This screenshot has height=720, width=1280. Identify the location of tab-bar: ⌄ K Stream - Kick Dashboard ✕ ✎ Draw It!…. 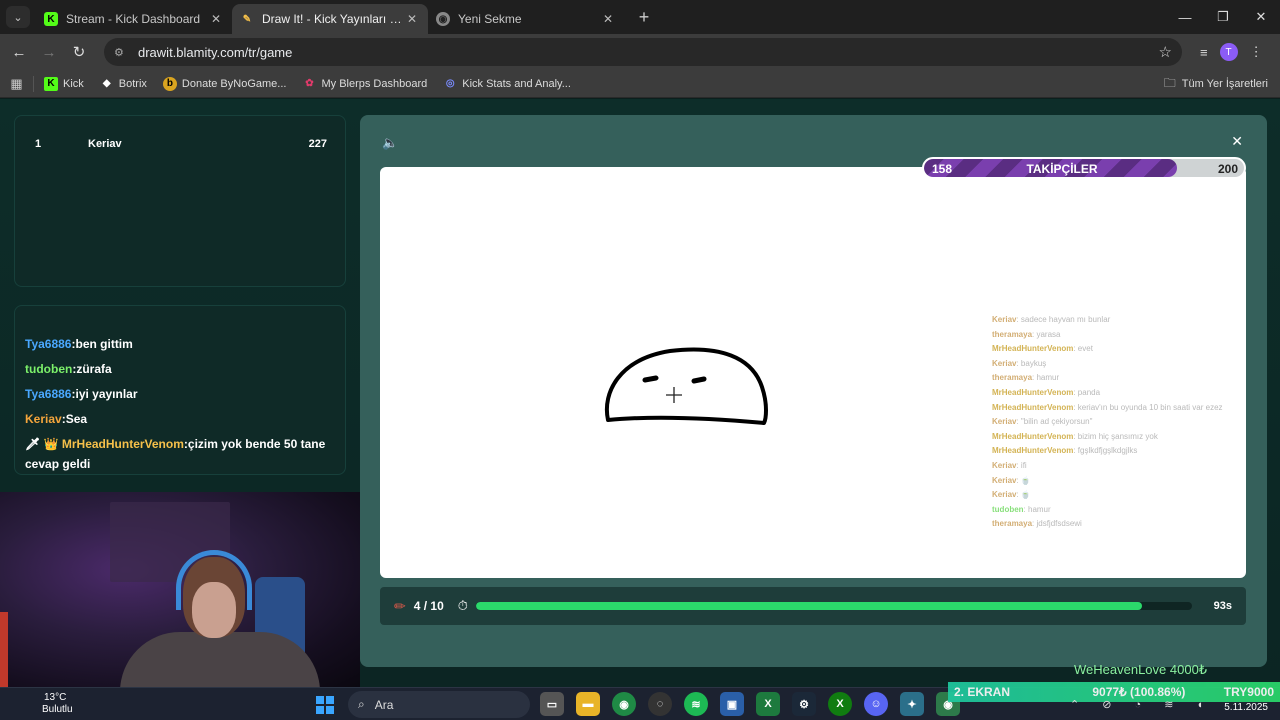
(640, 17).